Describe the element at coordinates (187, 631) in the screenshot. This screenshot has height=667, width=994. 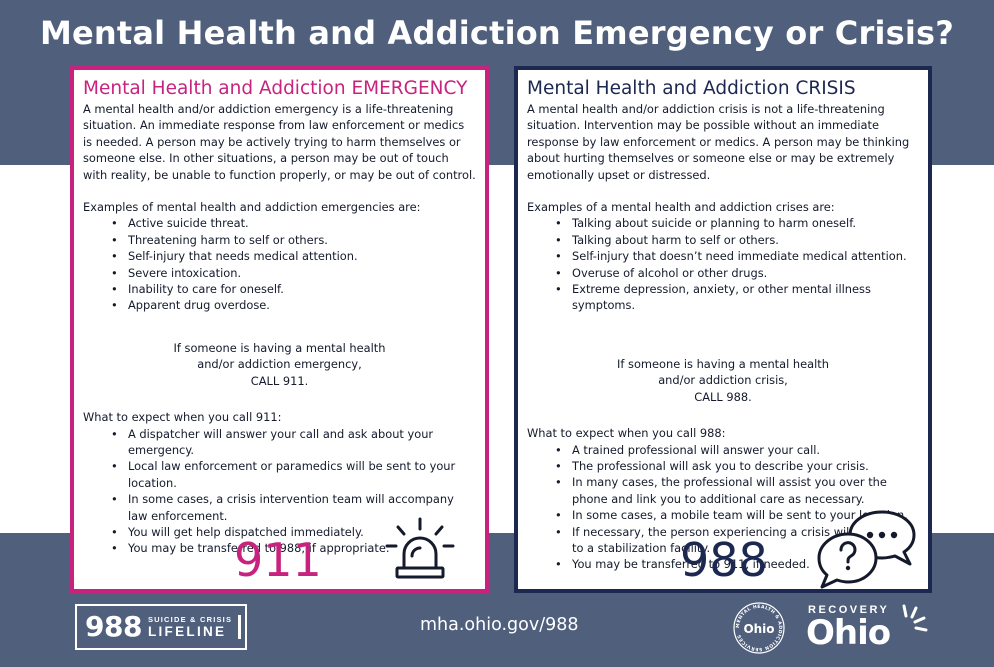
I see `lifeline-title: LIFELINE` at that location.